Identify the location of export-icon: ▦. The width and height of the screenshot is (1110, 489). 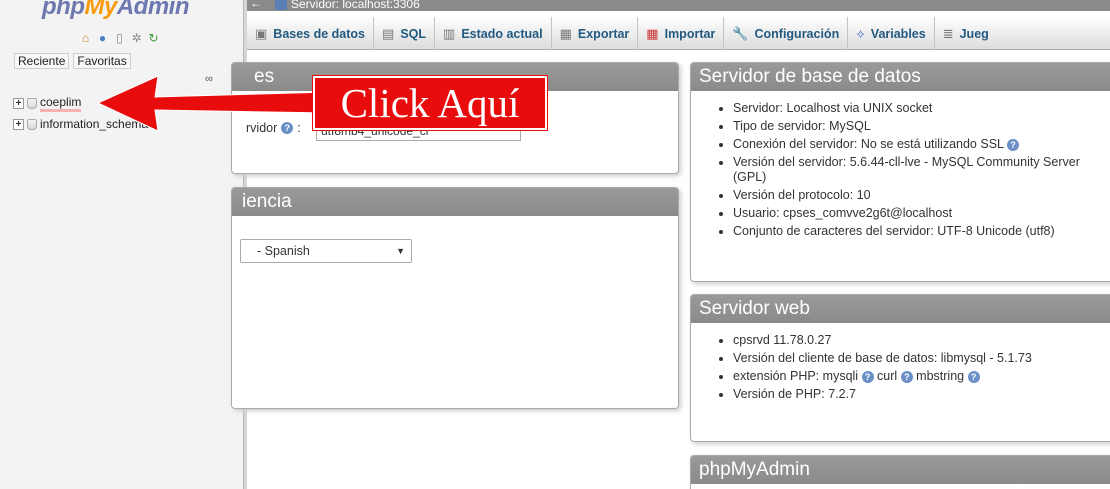
(565, 33).